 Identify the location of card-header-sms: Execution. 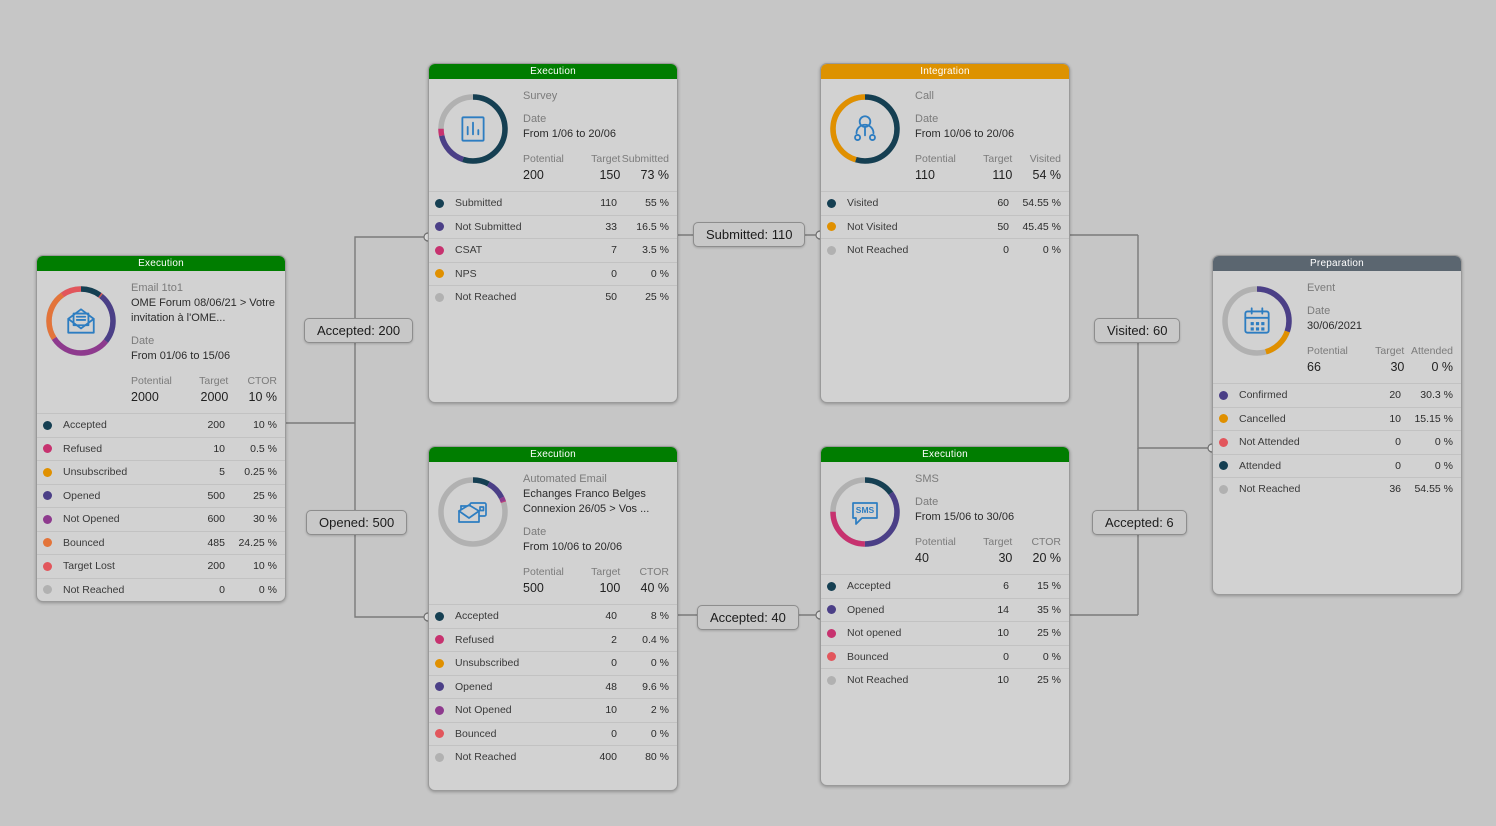
(945, 454).